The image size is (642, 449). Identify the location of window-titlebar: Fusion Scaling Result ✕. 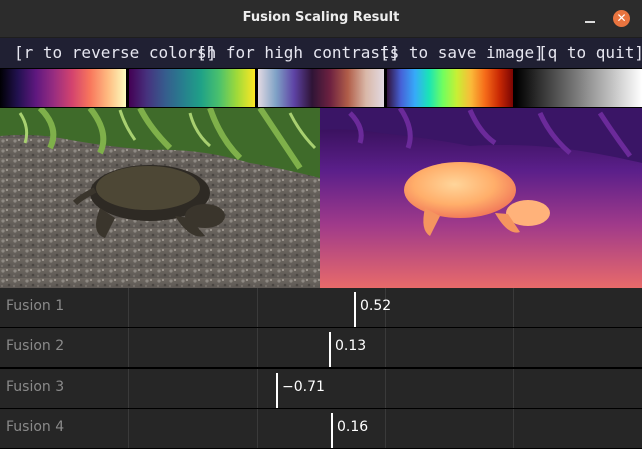
(321, 19).